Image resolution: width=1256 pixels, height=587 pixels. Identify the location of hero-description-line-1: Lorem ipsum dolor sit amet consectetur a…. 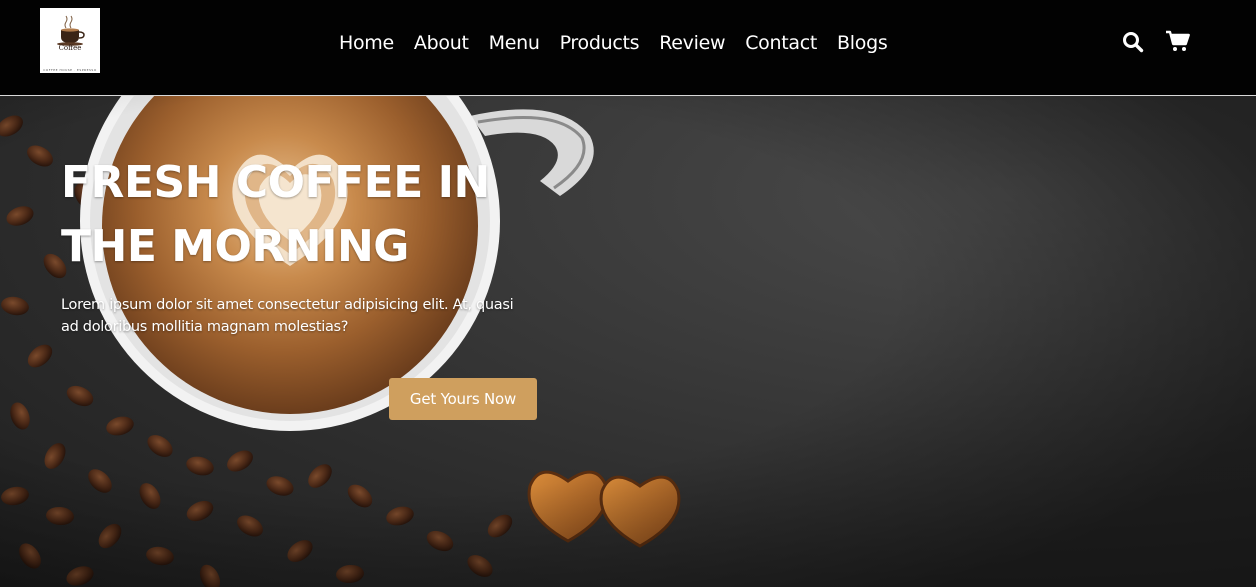
(287, 305).